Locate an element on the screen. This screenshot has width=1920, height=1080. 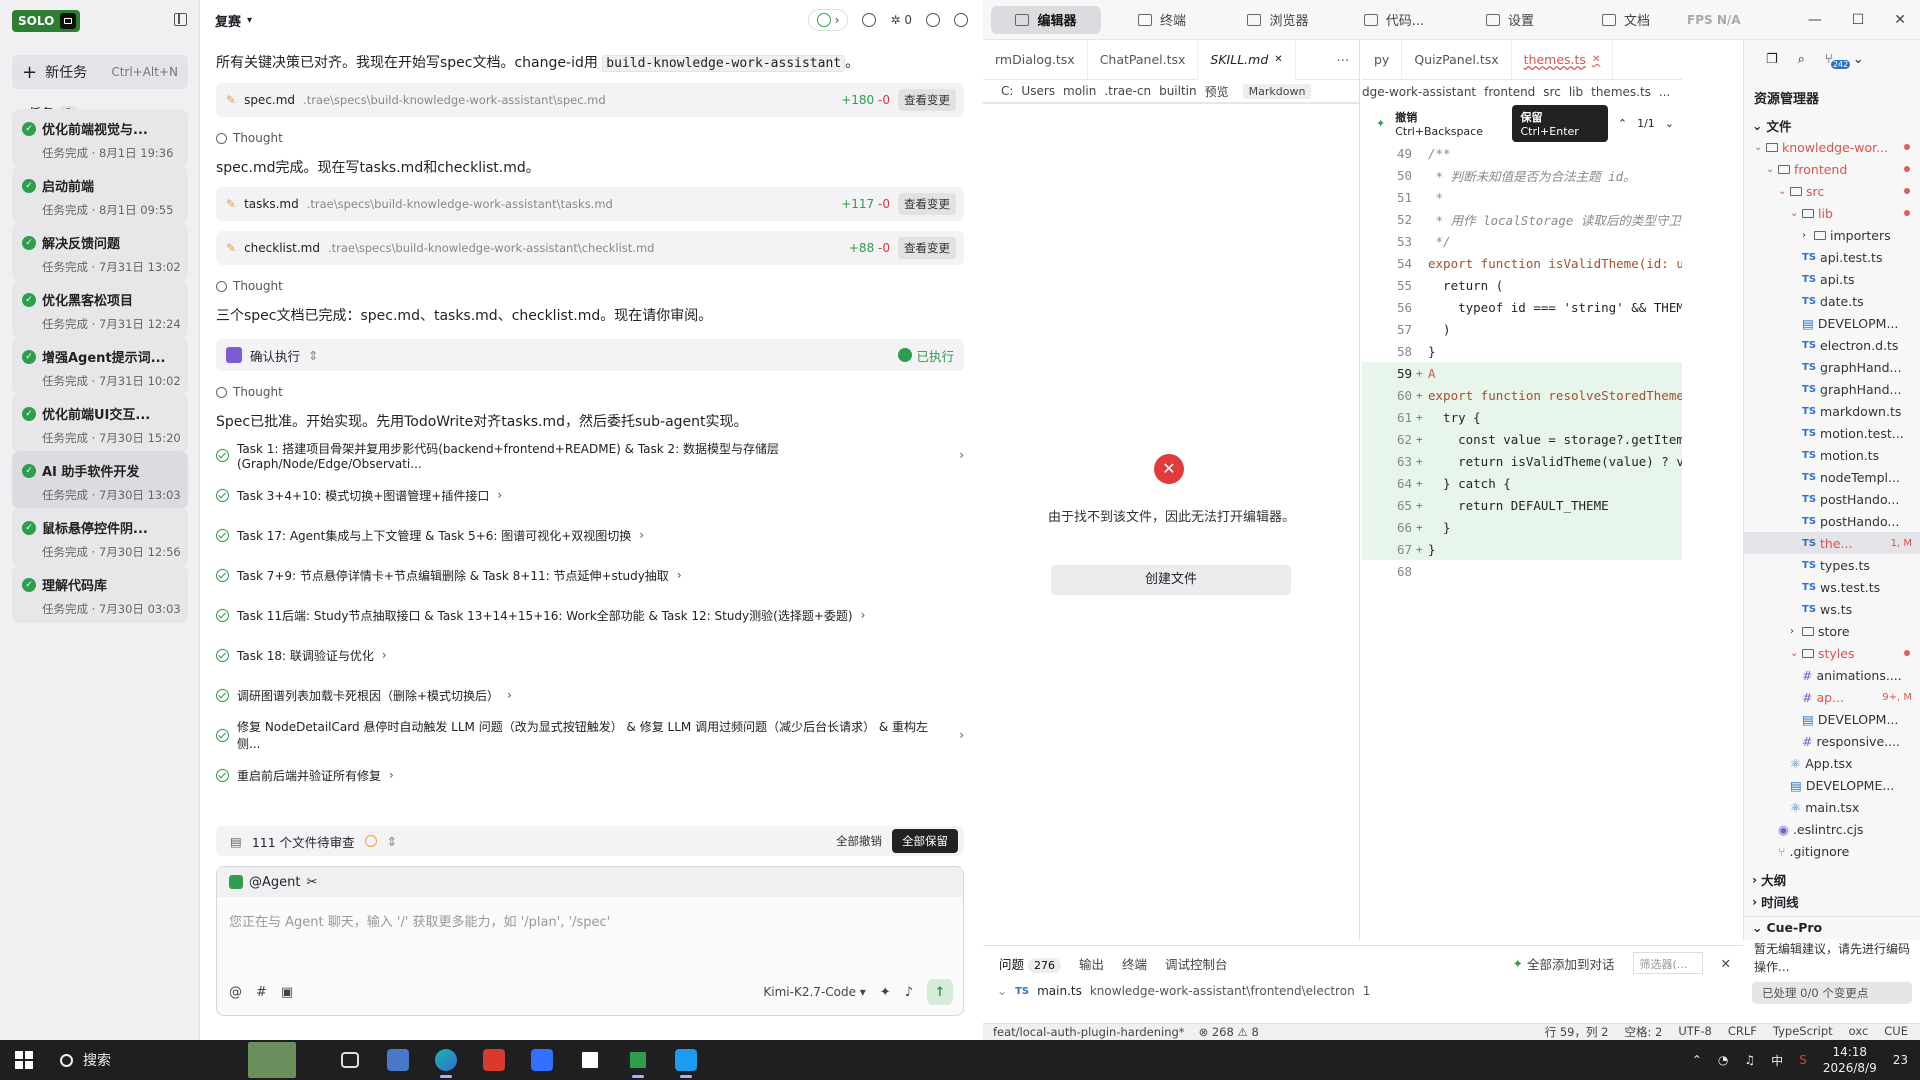
edge-icon is located at coordinates (446, 1060).